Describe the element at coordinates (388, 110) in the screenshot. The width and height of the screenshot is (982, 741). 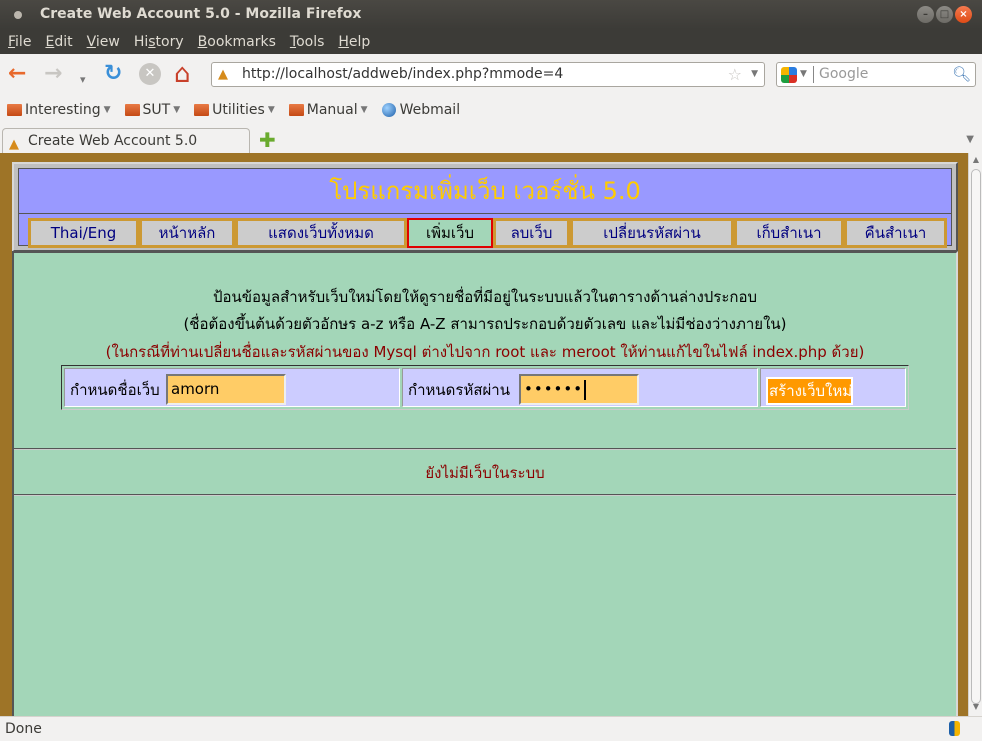
I see `webmail-icon` at that location.